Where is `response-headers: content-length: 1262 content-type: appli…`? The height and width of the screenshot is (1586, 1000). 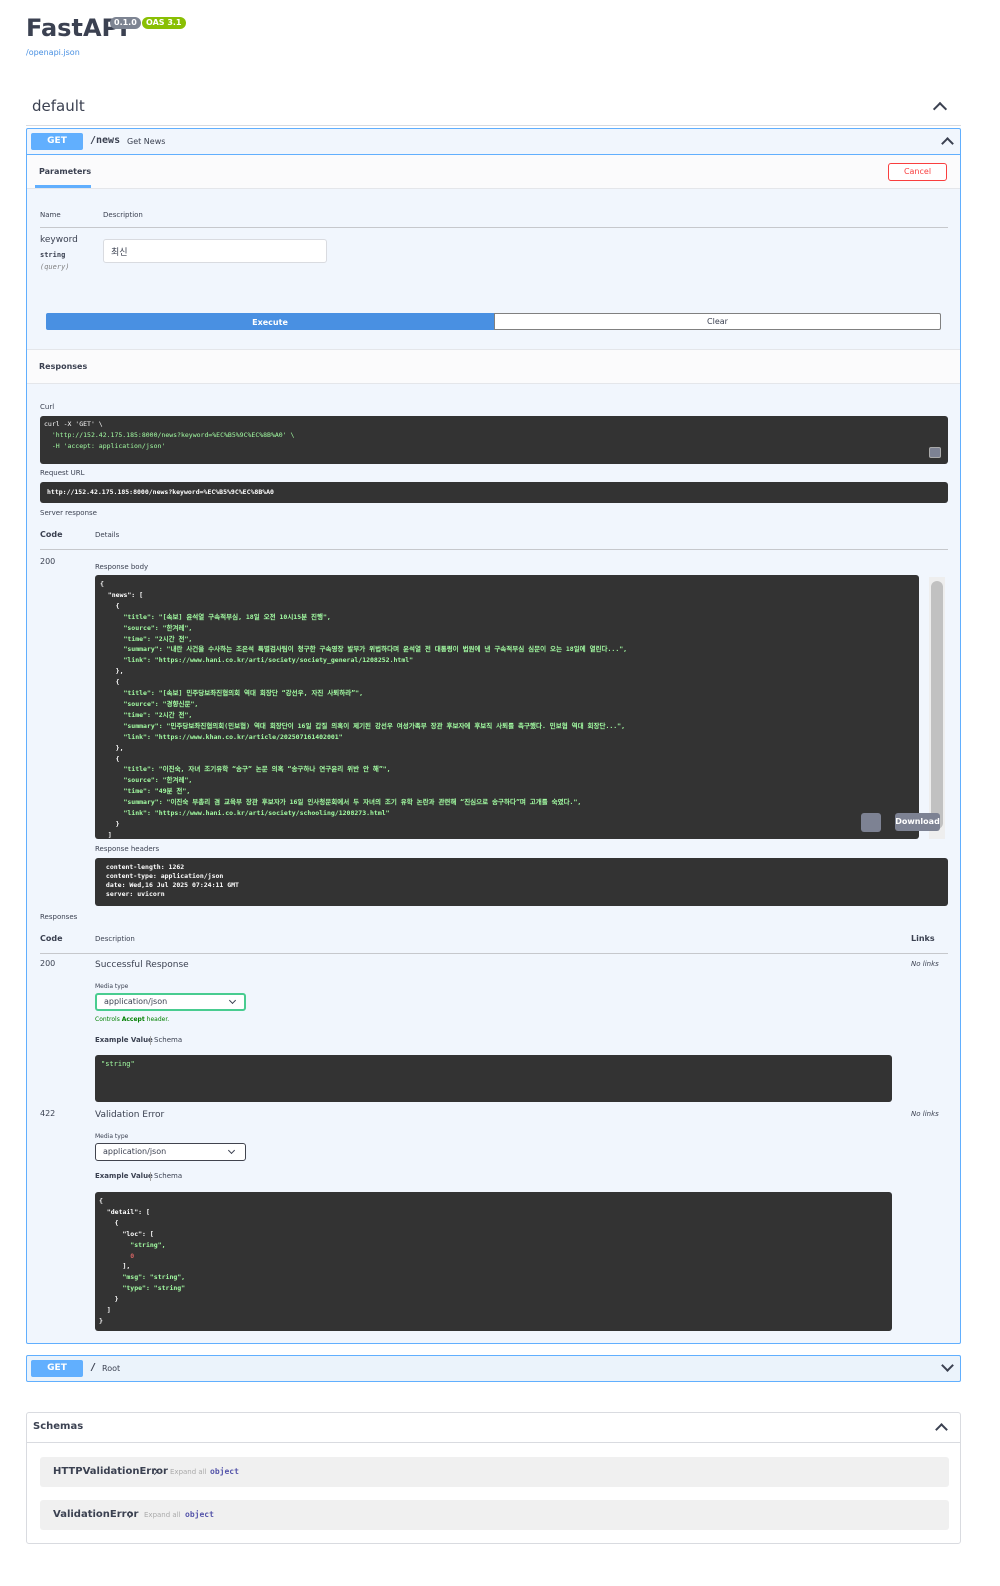
response-headers: content-length: 1262 content-type: appli… is located at coordinates (521, 882).